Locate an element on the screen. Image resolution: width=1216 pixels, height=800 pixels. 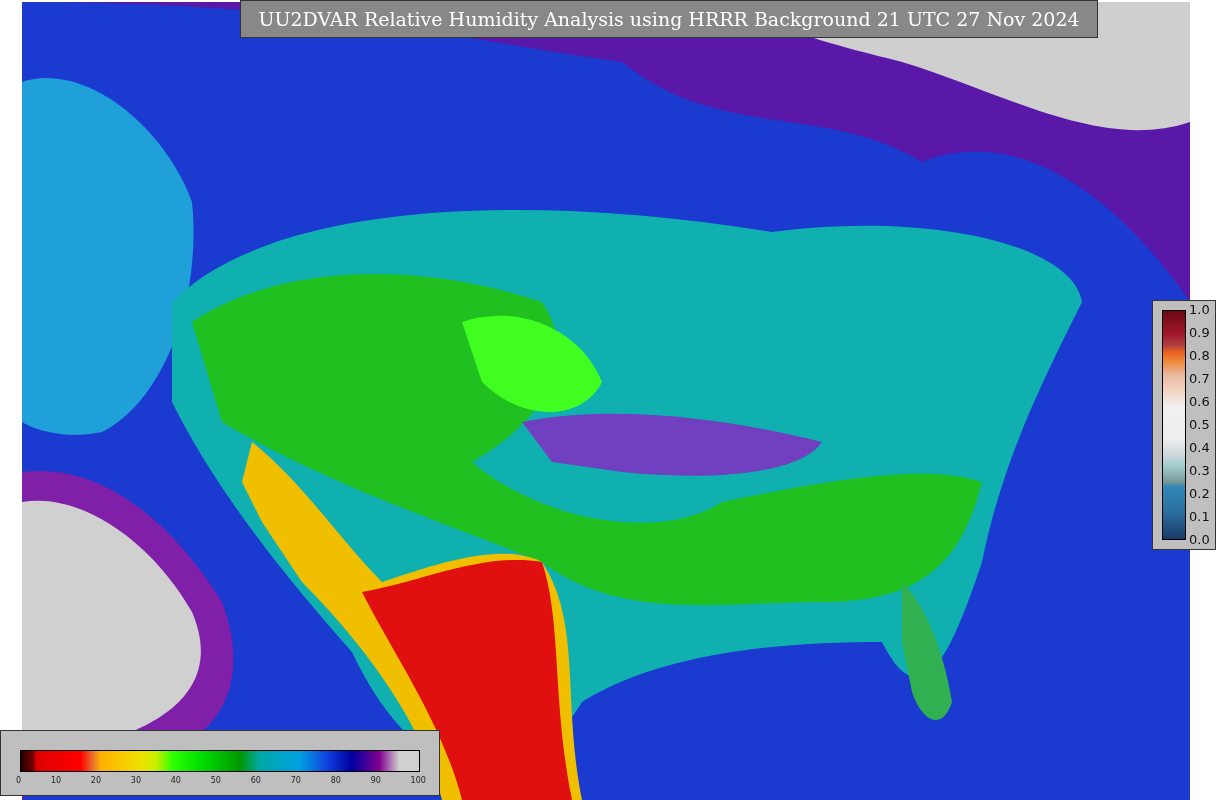
tick-label: 20 is located at coordinates (96, 780).